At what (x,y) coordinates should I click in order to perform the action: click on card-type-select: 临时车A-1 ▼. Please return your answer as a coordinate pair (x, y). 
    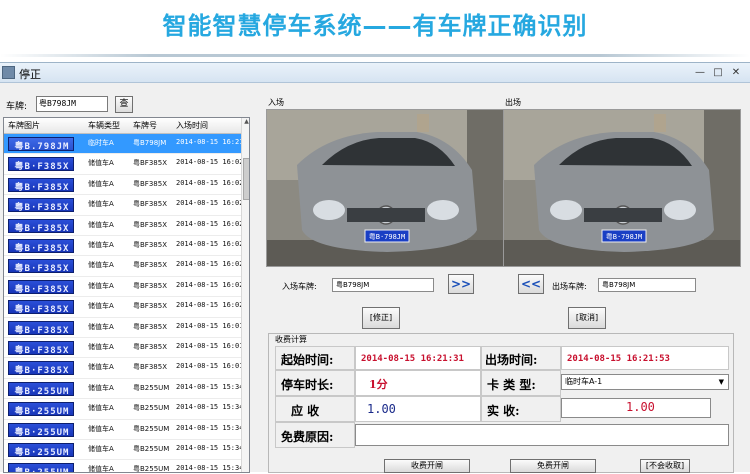
    Looking at the image, I should click on (645, 382).